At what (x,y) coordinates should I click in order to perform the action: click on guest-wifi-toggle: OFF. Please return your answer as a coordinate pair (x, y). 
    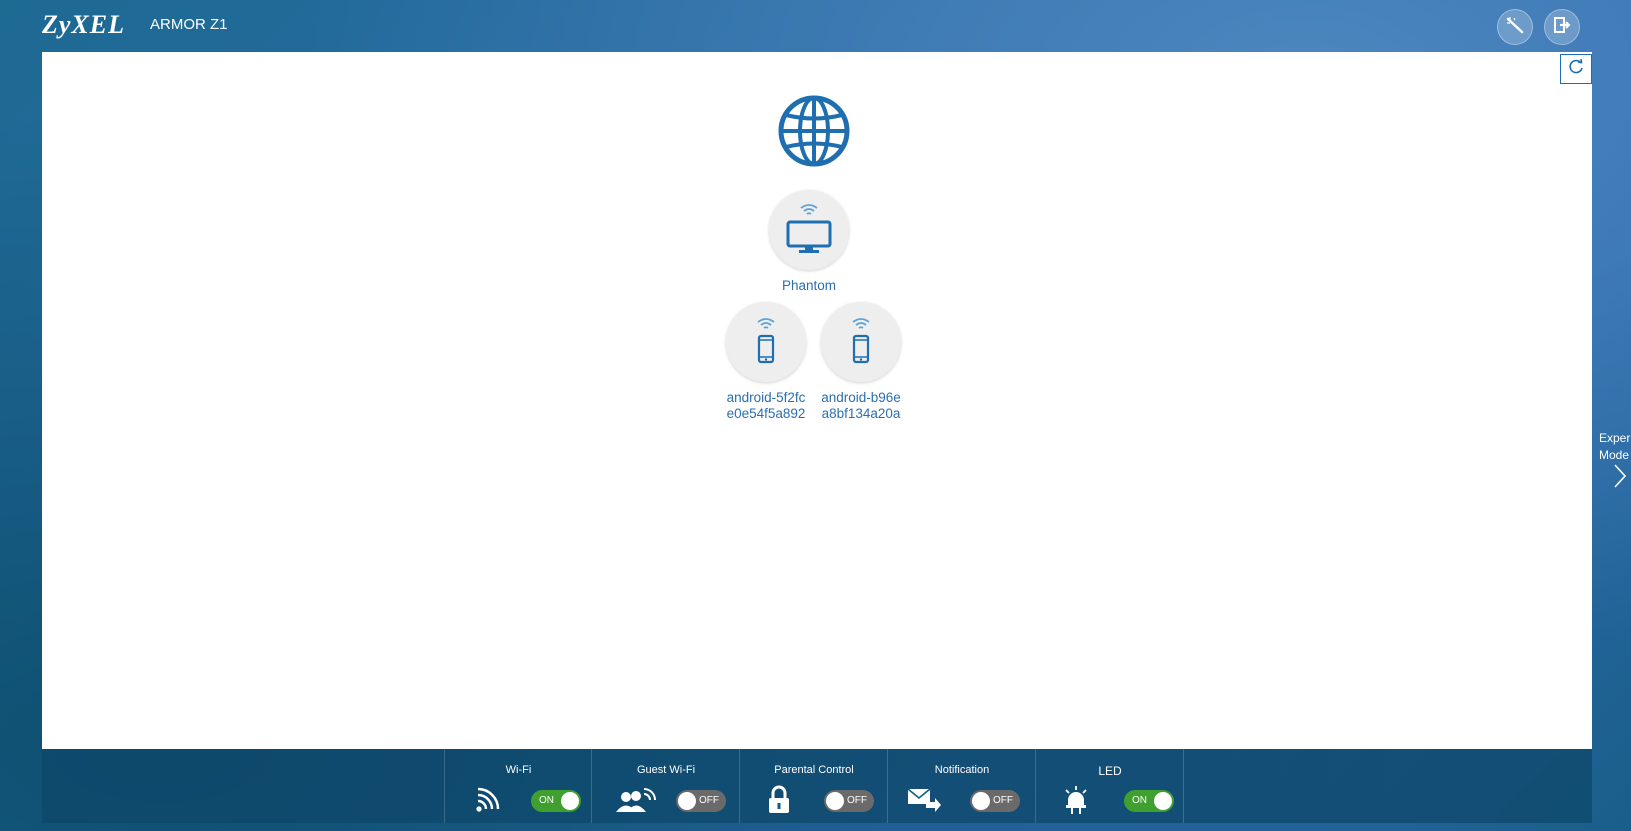
    Looking at the image, I should click on (701, 801).